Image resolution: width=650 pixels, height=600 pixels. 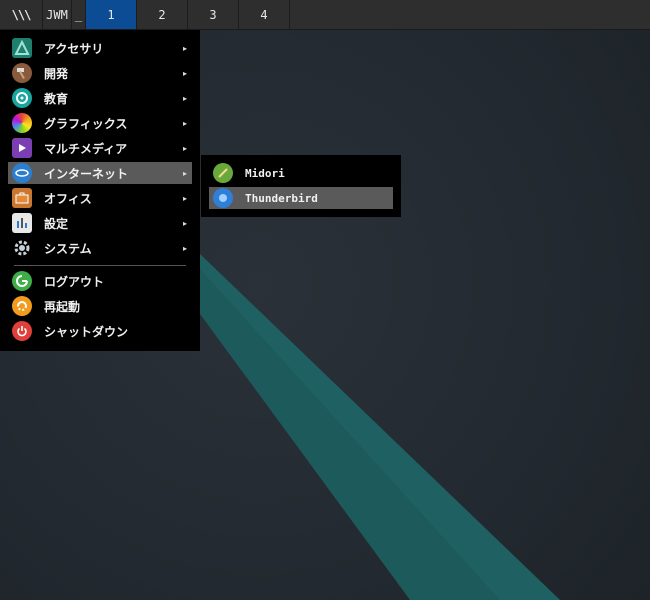 I want to click on workspace-1-button: 1, so click(x=111, y=14).